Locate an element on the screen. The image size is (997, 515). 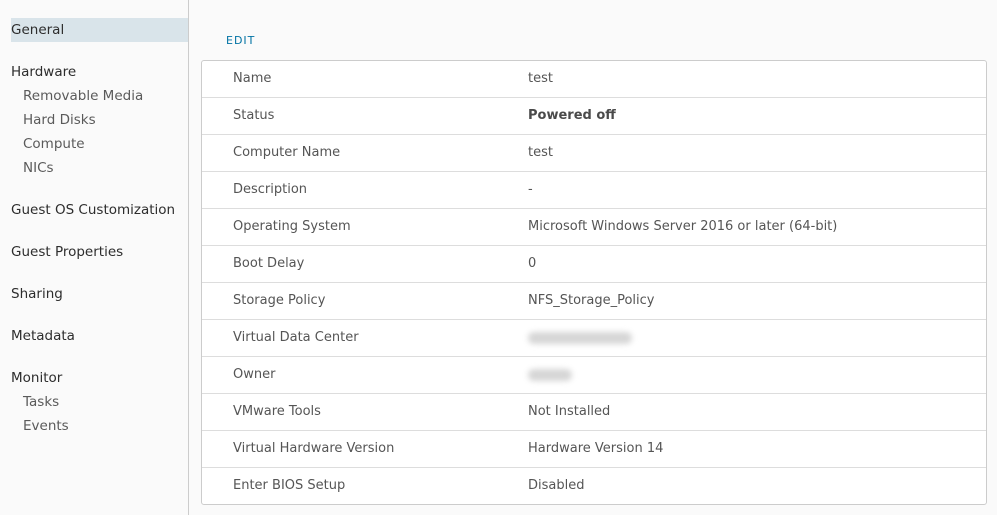
property-row-enter-bios-setup: Enter BIOS Setup Disabled is located at coordinates (594, 486).